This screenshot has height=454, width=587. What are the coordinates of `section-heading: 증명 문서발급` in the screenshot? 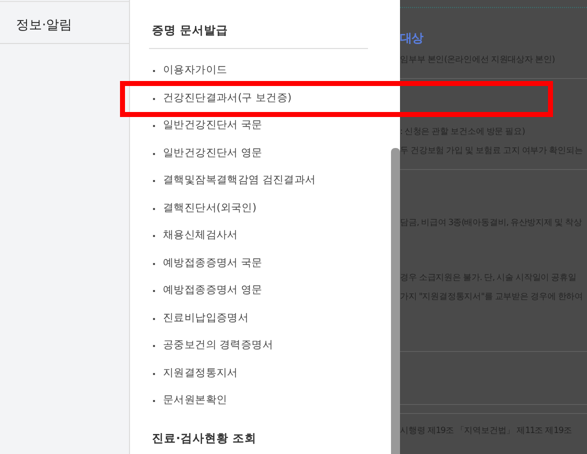 It's located at (191, 31).